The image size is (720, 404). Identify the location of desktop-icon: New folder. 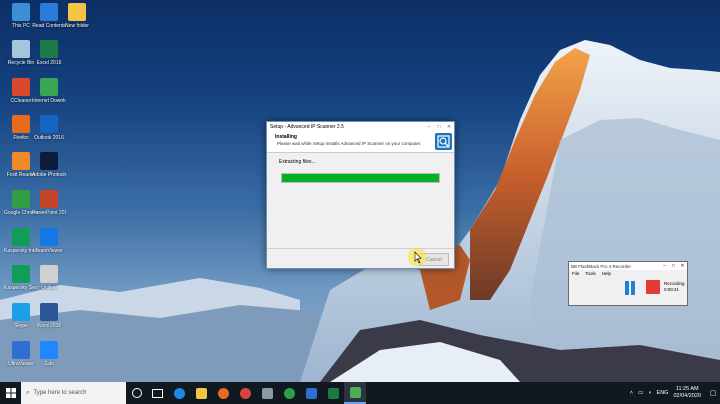
(77, 16).